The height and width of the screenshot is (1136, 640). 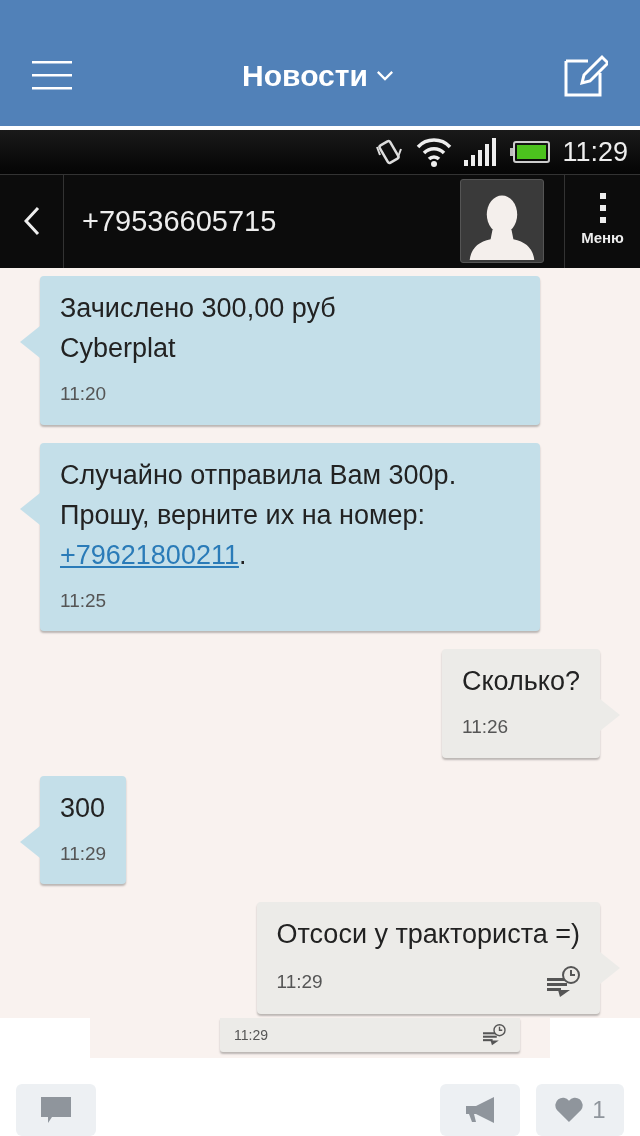 I want to click on comment-icon, so click(x=56, y=1110).